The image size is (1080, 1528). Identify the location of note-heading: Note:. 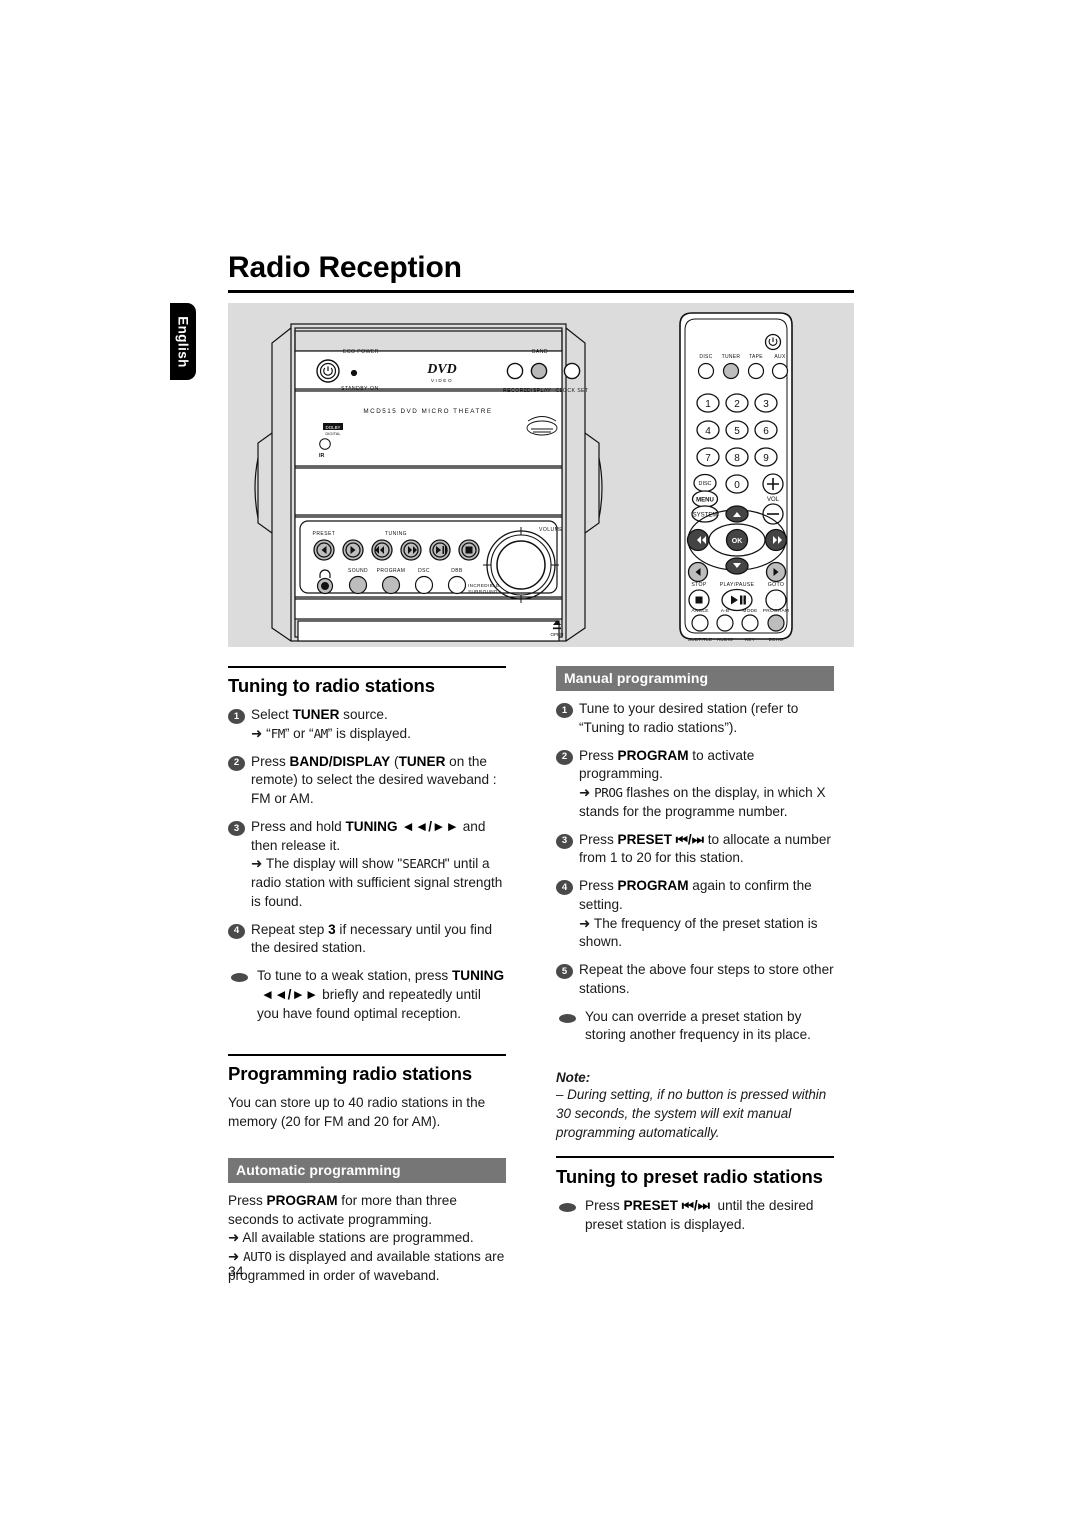
(573, 1077).